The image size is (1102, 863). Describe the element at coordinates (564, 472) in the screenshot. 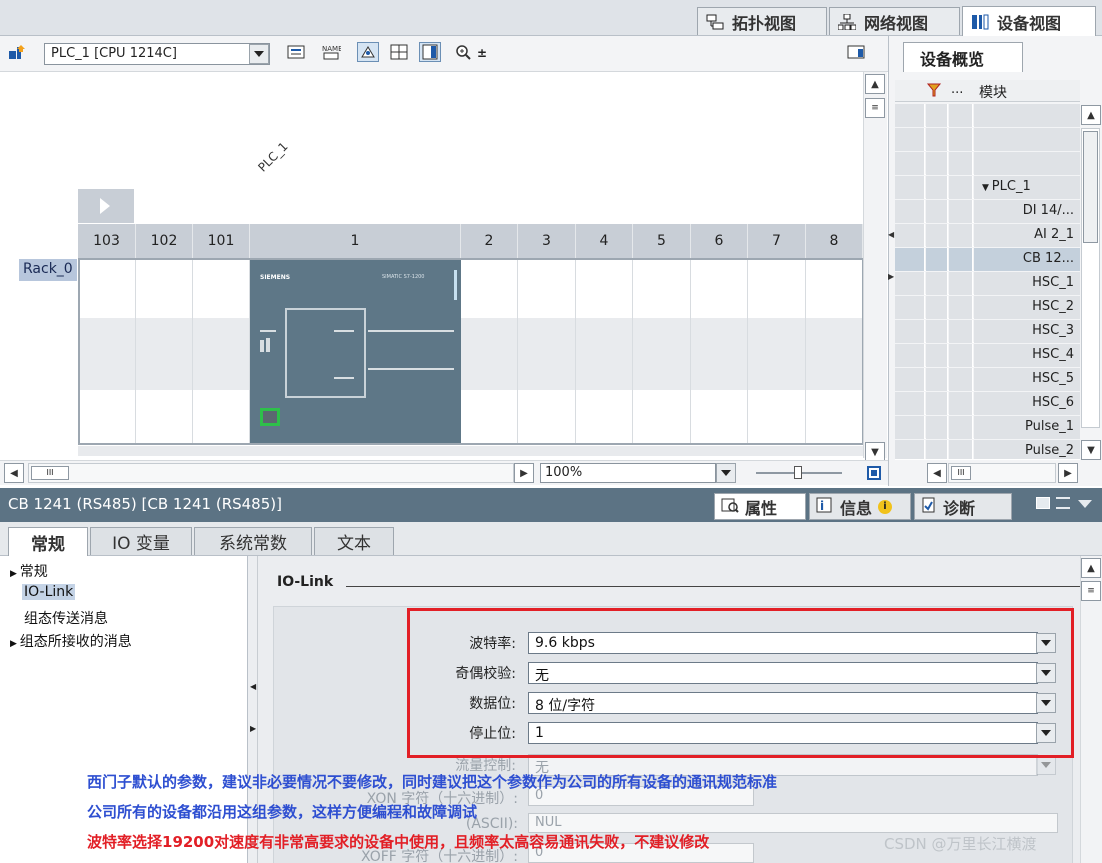

I see `zoom-value: 100%` at that location.